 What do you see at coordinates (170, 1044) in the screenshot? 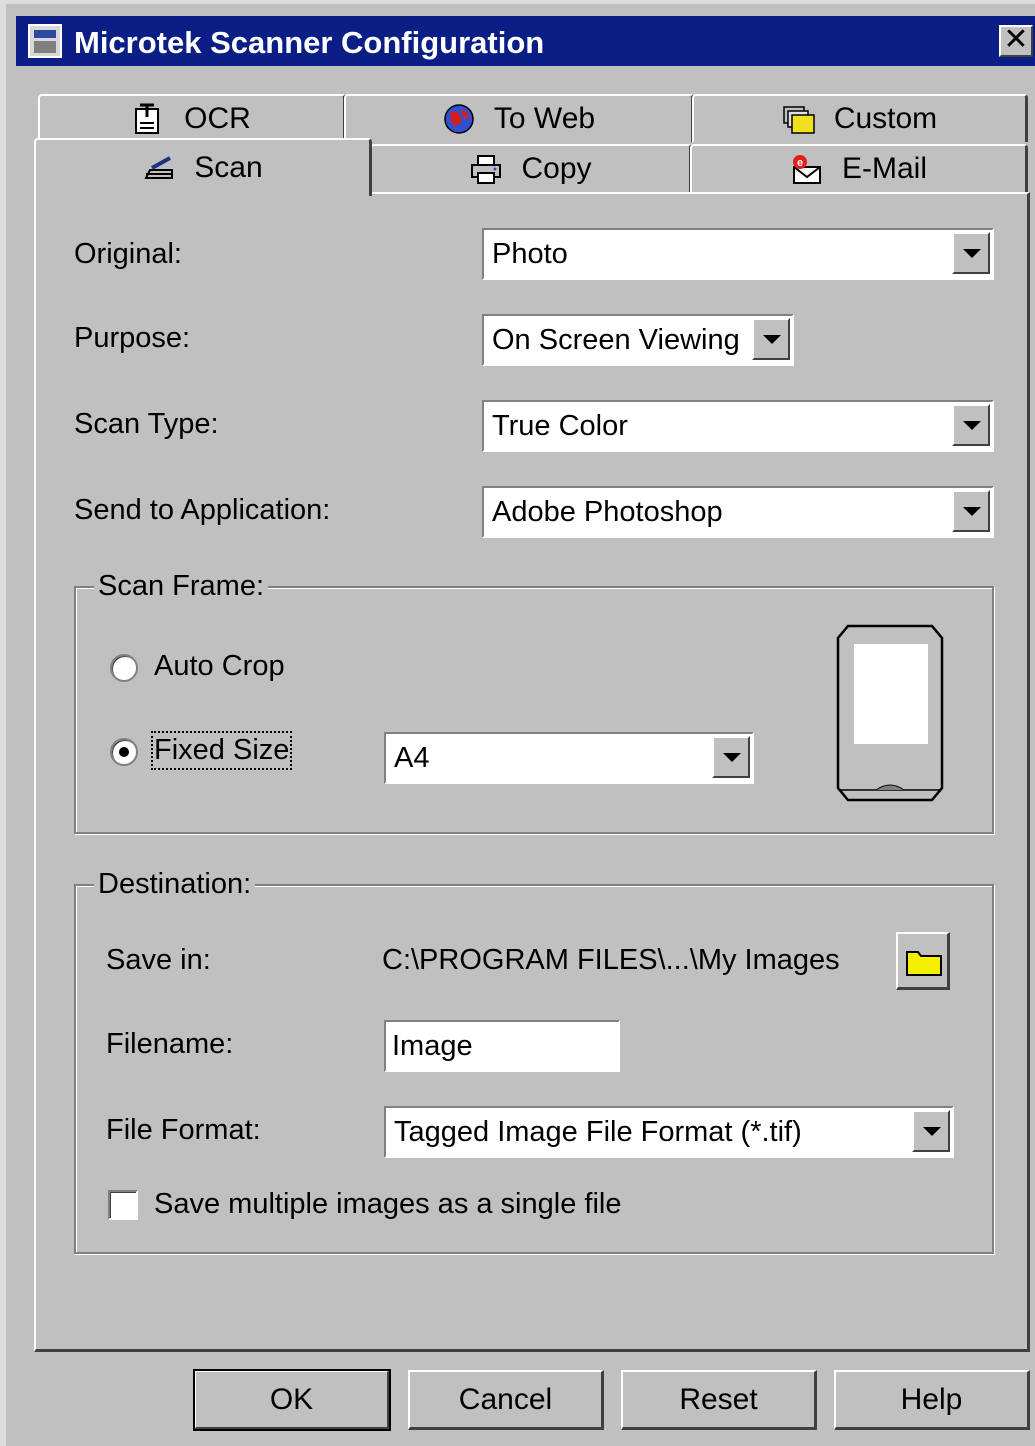
I see `filename-label: Filename:` at bounding box center [170, 1044].